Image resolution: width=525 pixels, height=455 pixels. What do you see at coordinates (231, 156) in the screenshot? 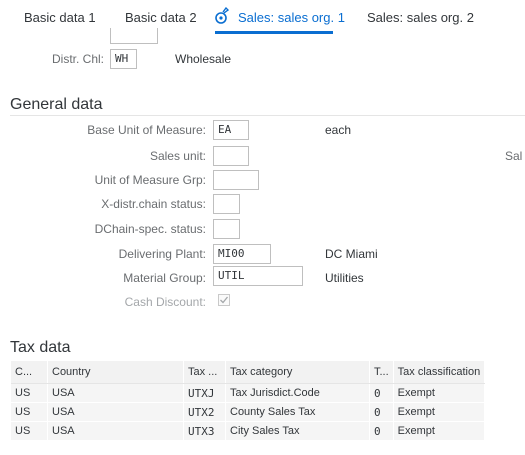
I see `sales-unit-field` at bounding box center [231, 156].